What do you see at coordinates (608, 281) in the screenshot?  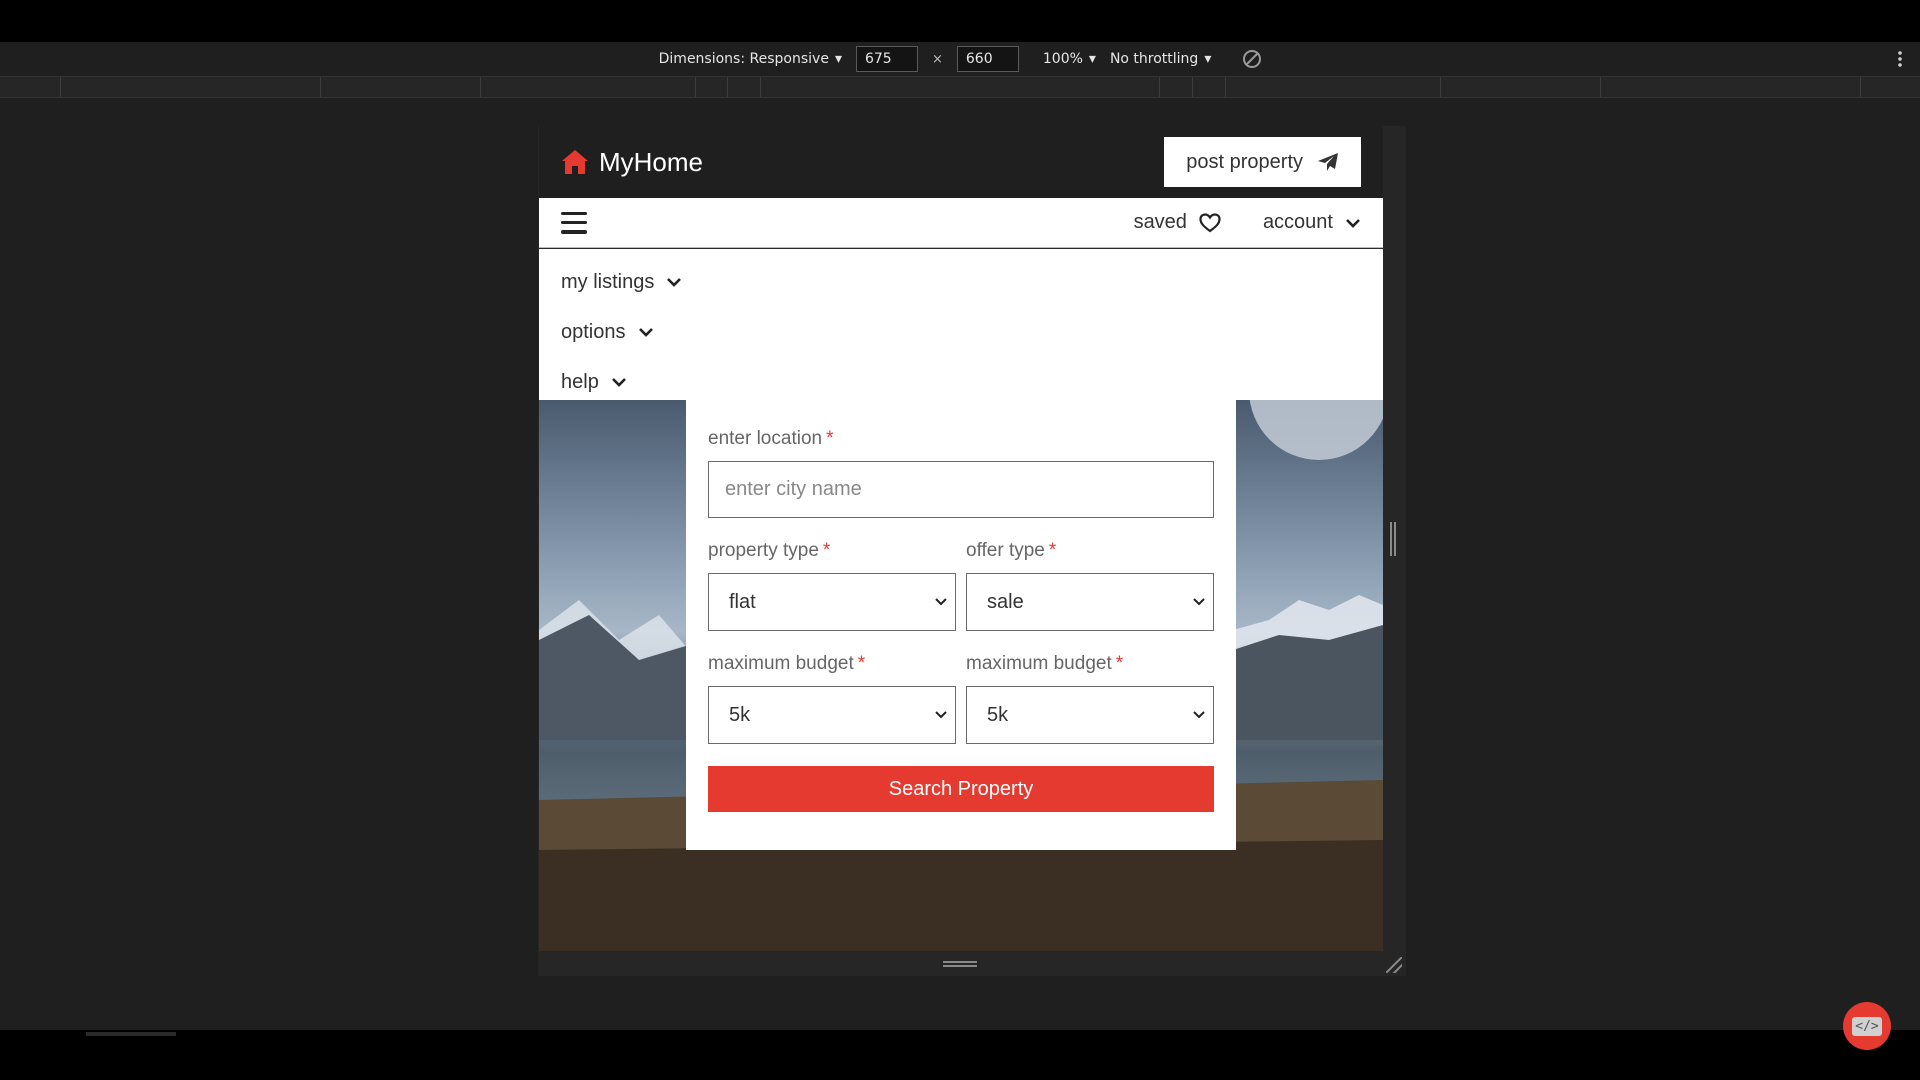 I see `menu-item-label: my listings` at bounding box center [608, 281].